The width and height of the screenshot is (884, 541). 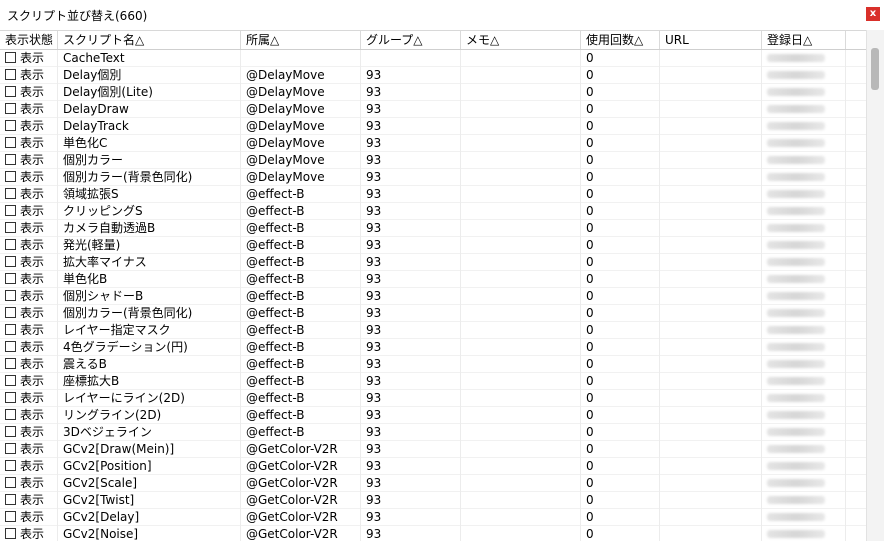 I want to click on table-row: 表示 レイヤー指定マスク @effect-B 93 0, so click(x=433, y=330).